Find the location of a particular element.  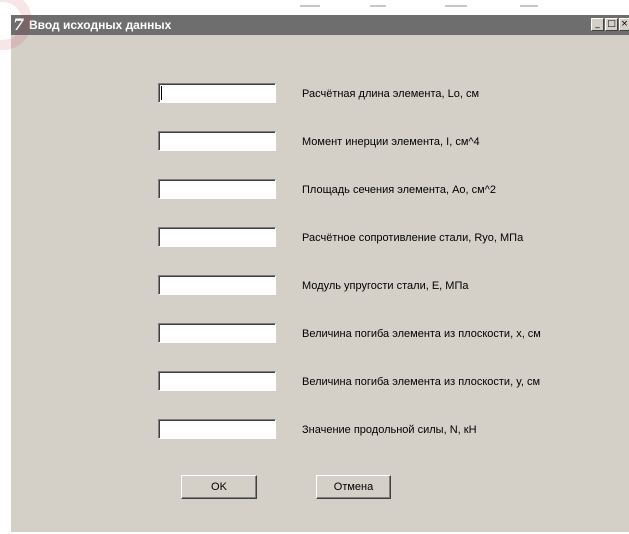

resistance-label: Расчётное сопротивление стали, Ryo, МПа is located at coordinates (413, 238).